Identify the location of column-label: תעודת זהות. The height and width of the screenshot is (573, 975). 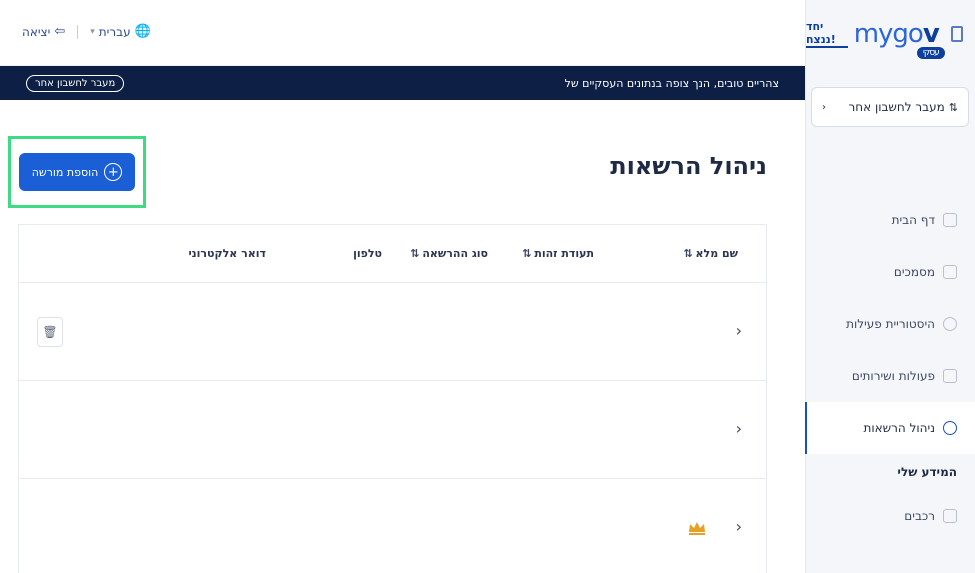
(564, 253).